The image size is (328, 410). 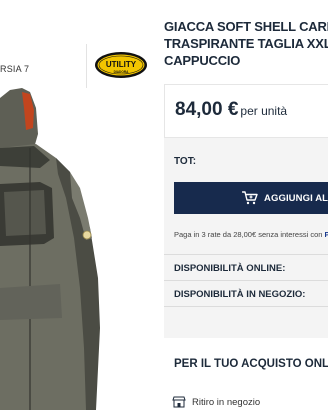 I want to click on price: 84,00 € per unità, so click(x=231, y=110).